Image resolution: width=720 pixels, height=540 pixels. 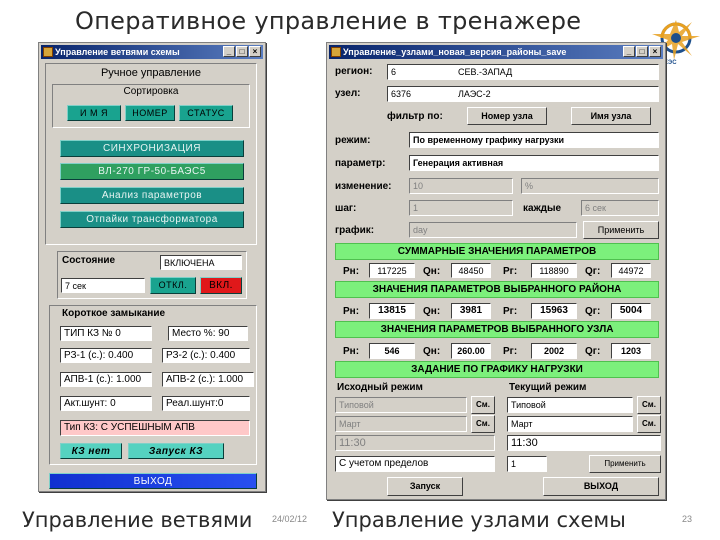 I want to click on district-pn-label: Pн:, so click(x=351, y=311).